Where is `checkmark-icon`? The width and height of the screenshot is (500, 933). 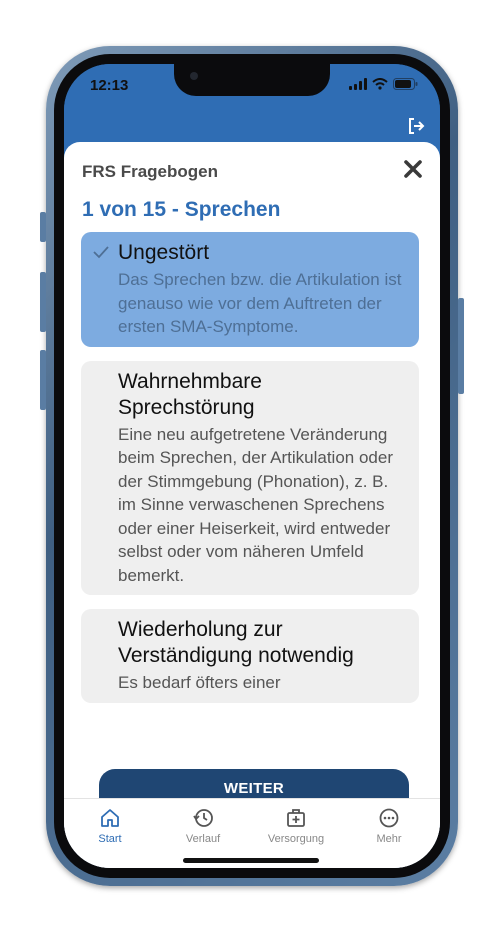
checkmark-icon is located at coordinates (101, 252).